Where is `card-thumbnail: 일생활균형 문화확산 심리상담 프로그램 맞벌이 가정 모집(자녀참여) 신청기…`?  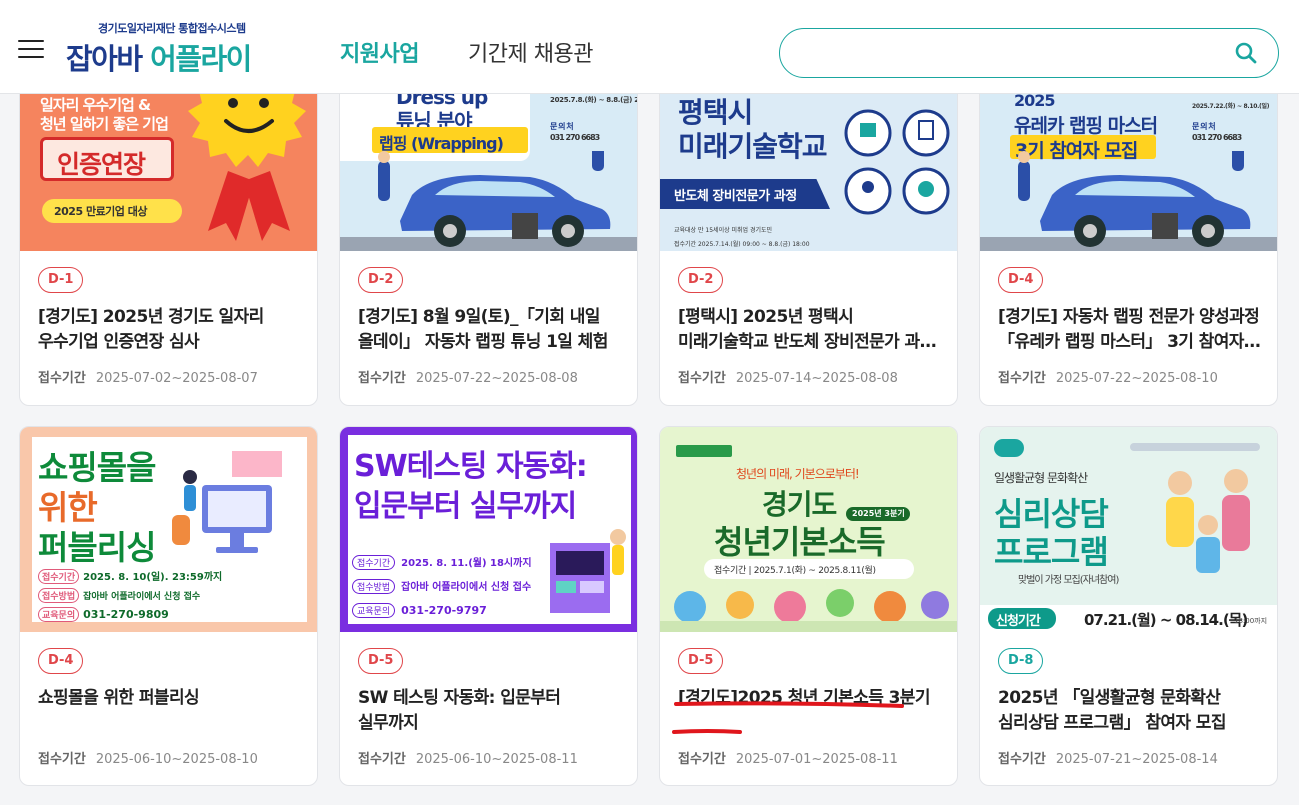 card-thumbnail: 일생활균형 문화확산 심리상담 프로그램 맞벌이 가정 모집(자녀참여) 신청기… is located at coordinates (1128, 529).